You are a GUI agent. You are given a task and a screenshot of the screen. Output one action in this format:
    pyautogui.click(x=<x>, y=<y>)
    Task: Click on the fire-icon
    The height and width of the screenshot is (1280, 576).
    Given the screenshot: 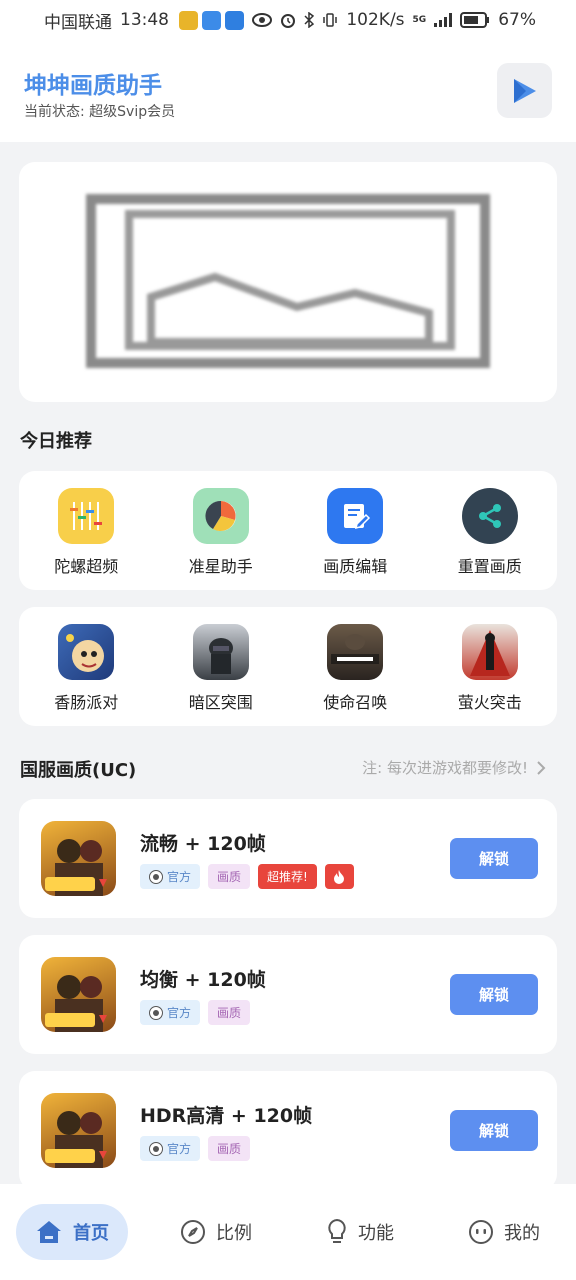 What is the action you would take?
    pyautogui.click(x=339, y=876)
    